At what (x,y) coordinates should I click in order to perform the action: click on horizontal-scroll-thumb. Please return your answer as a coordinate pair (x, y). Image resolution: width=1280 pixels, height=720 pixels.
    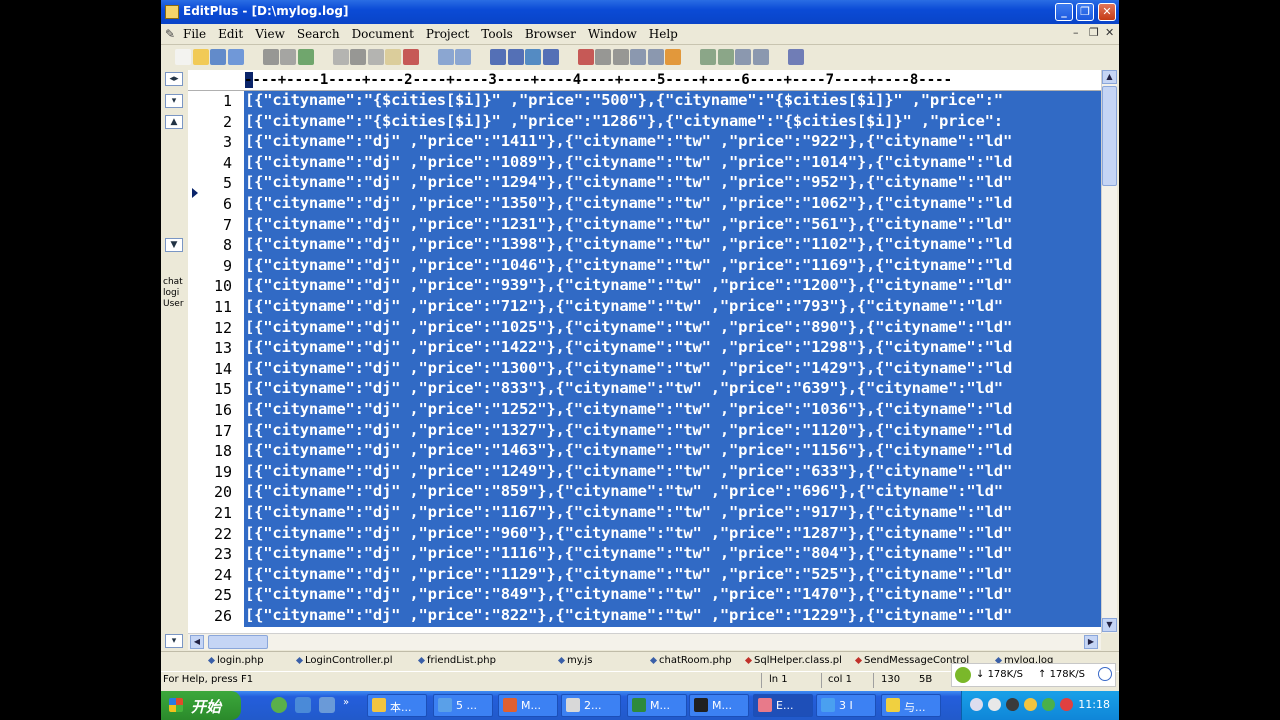
    Looking at the image, I should click on (238, 642).